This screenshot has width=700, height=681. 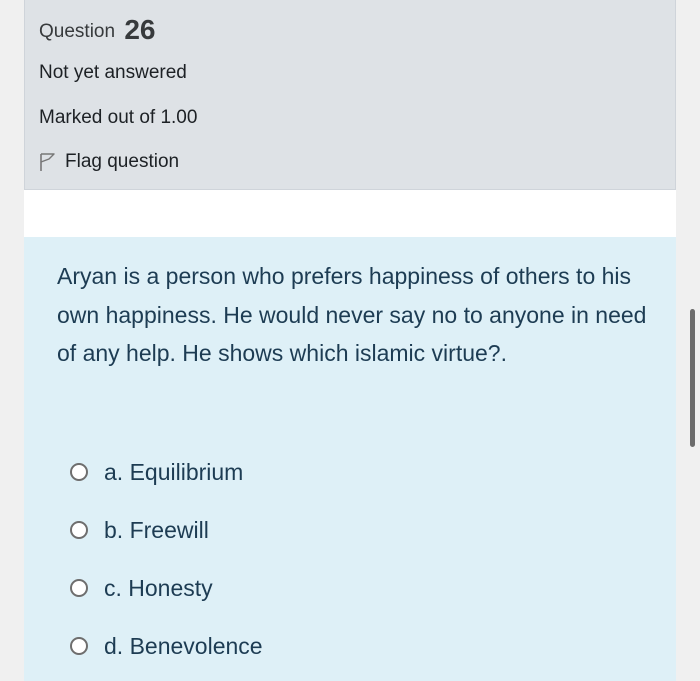 I want to click on answer-letter: d., so click(x=114, y=645).